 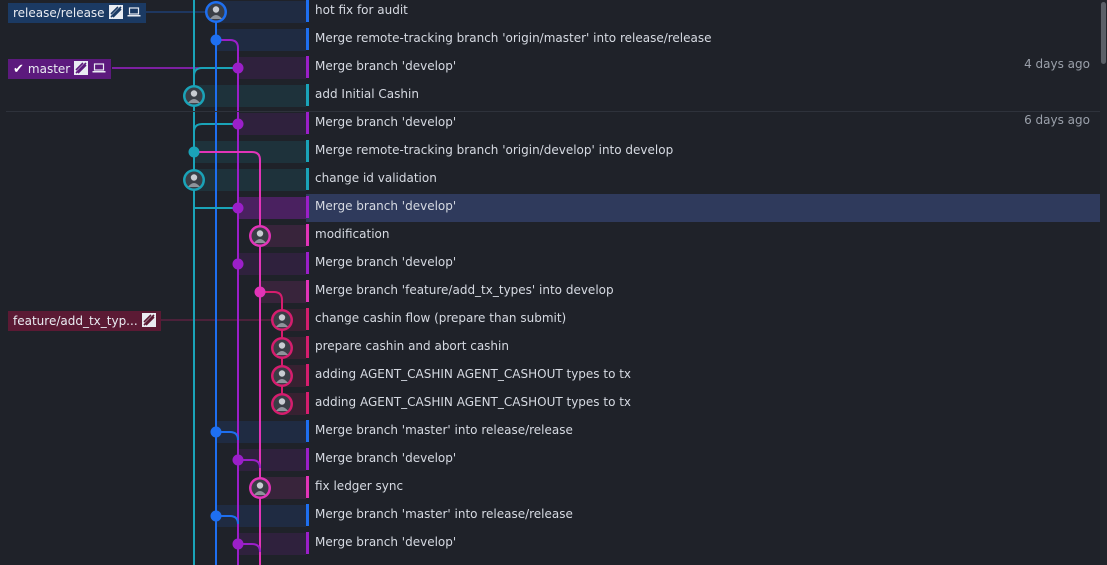 What do you see at coordinates (359, 486) in the screenshot?
I see `commit-message: fix ledger sync` at bounding box center [359, 486].